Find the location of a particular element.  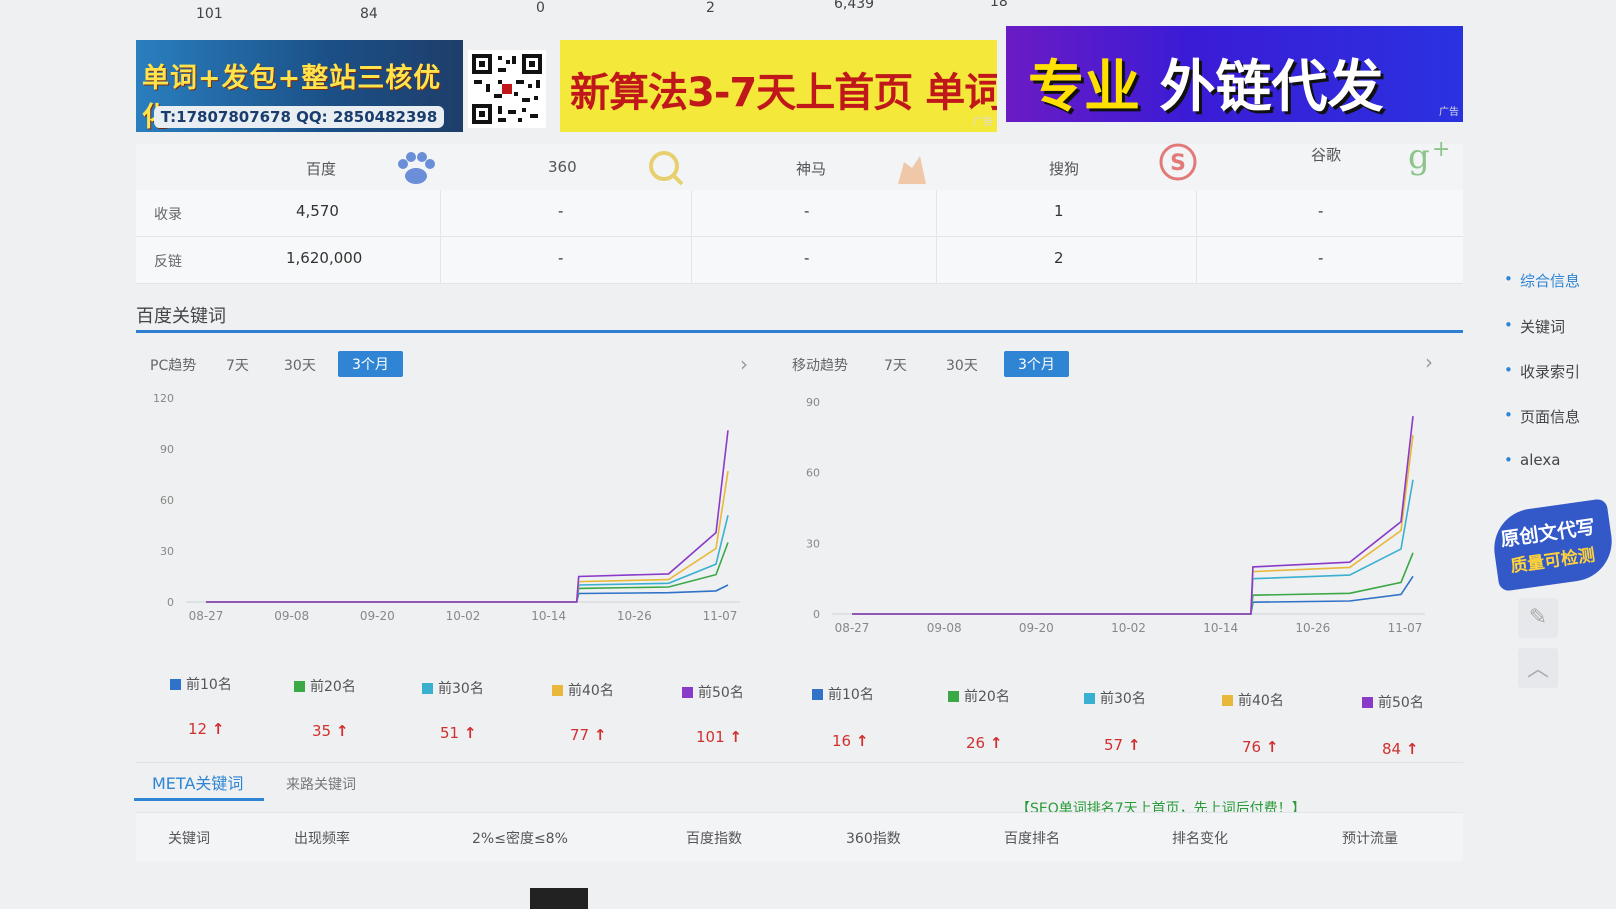

stat-row-backlinks: 反链 1,620,000 - - 2 - is located at coordinates (799, 260).